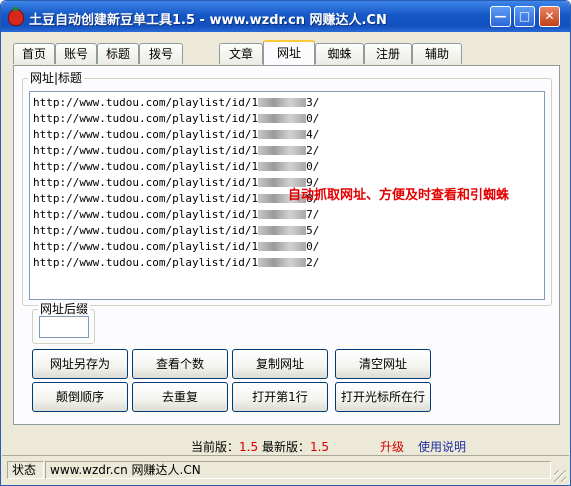  What do you see at coordinates (80, 364) in the screenshot?
I see `save-urls-as-button: 网址另存为` at bounding box center [80, 364].